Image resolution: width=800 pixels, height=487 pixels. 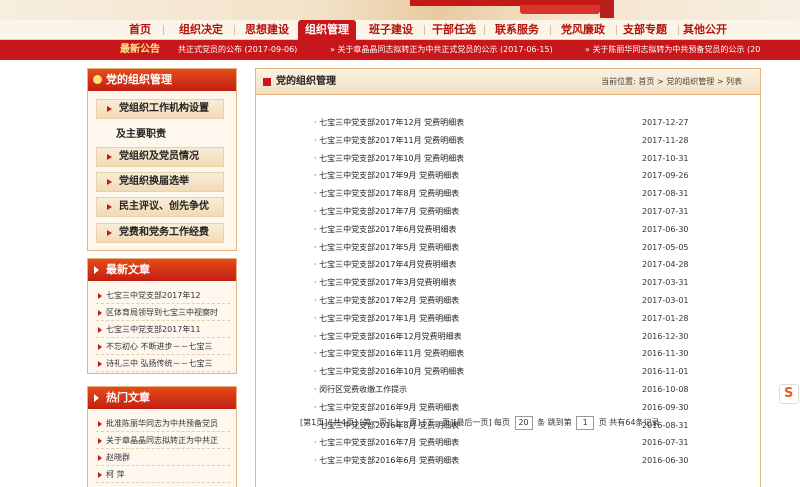 What do you see at coordinates (97, 79) in the screenshot?
I see `party-emblem-icon` at bounding box center [97, 79].